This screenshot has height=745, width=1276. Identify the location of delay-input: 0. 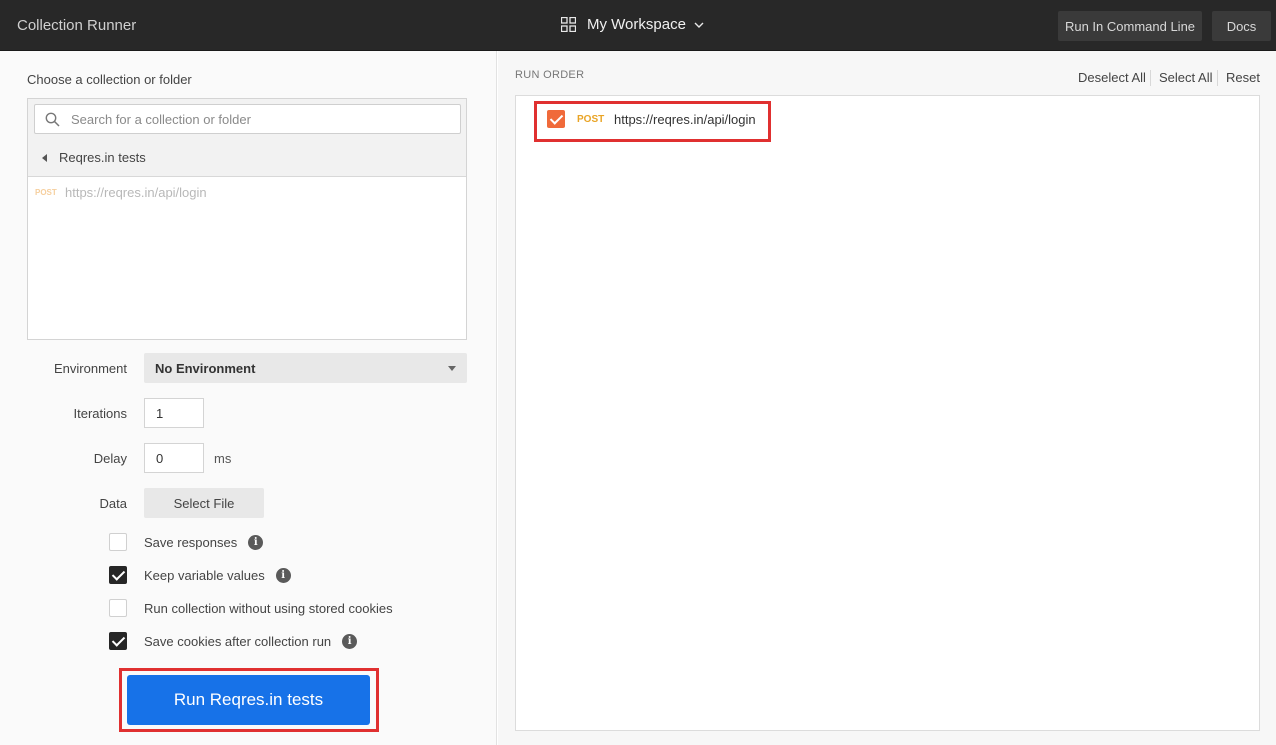
(174, 458).